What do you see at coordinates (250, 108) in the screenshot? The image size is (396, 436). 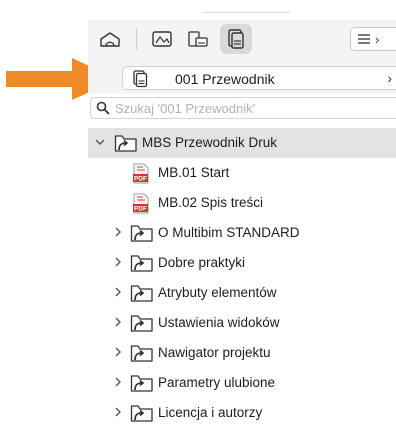 I see `search-input` at bounding box center [250, 108].